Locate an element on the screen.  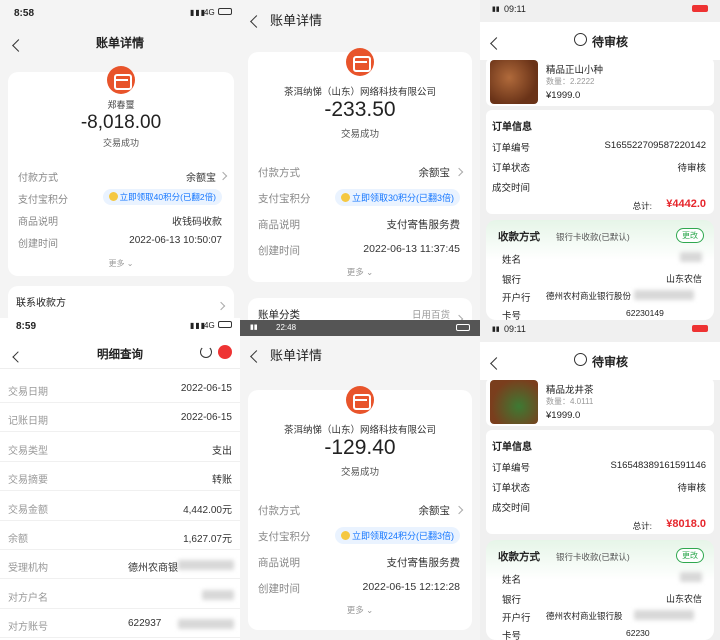
product-card: 精品龙井茶 数量：4.0111 ¥1999.0 is located at coordinates (600, 402).